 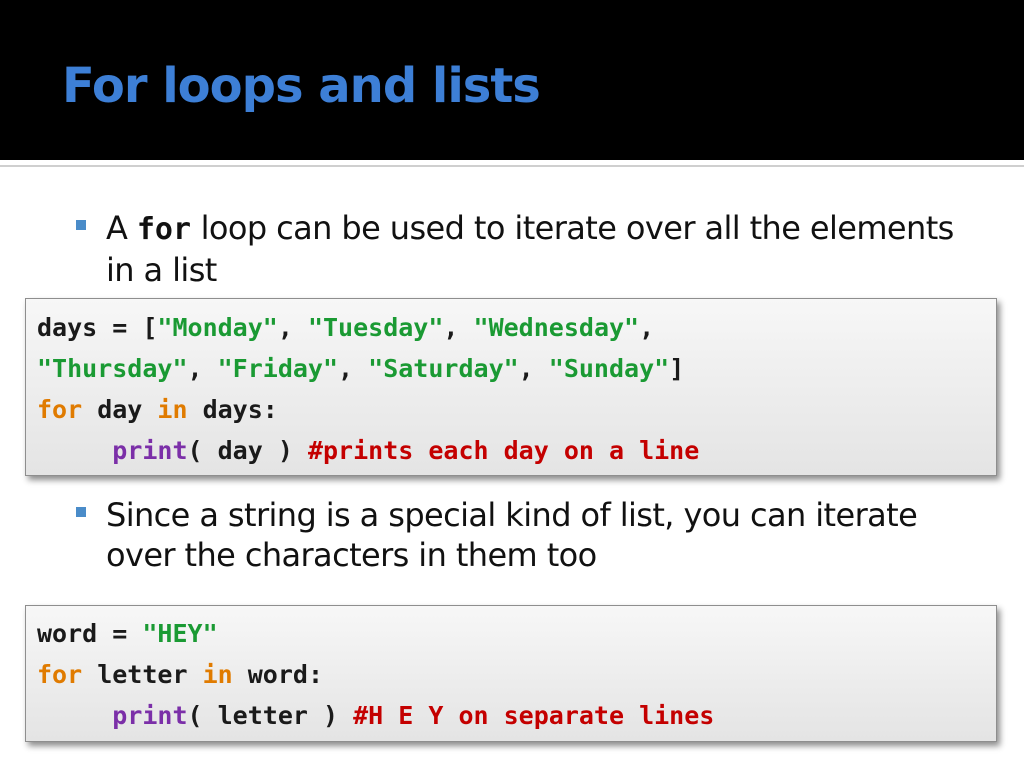 What do you see at coordinates (217, 327) in the screenshot?
I see `code-string: "Monday"` at bounding box center [217, 327].